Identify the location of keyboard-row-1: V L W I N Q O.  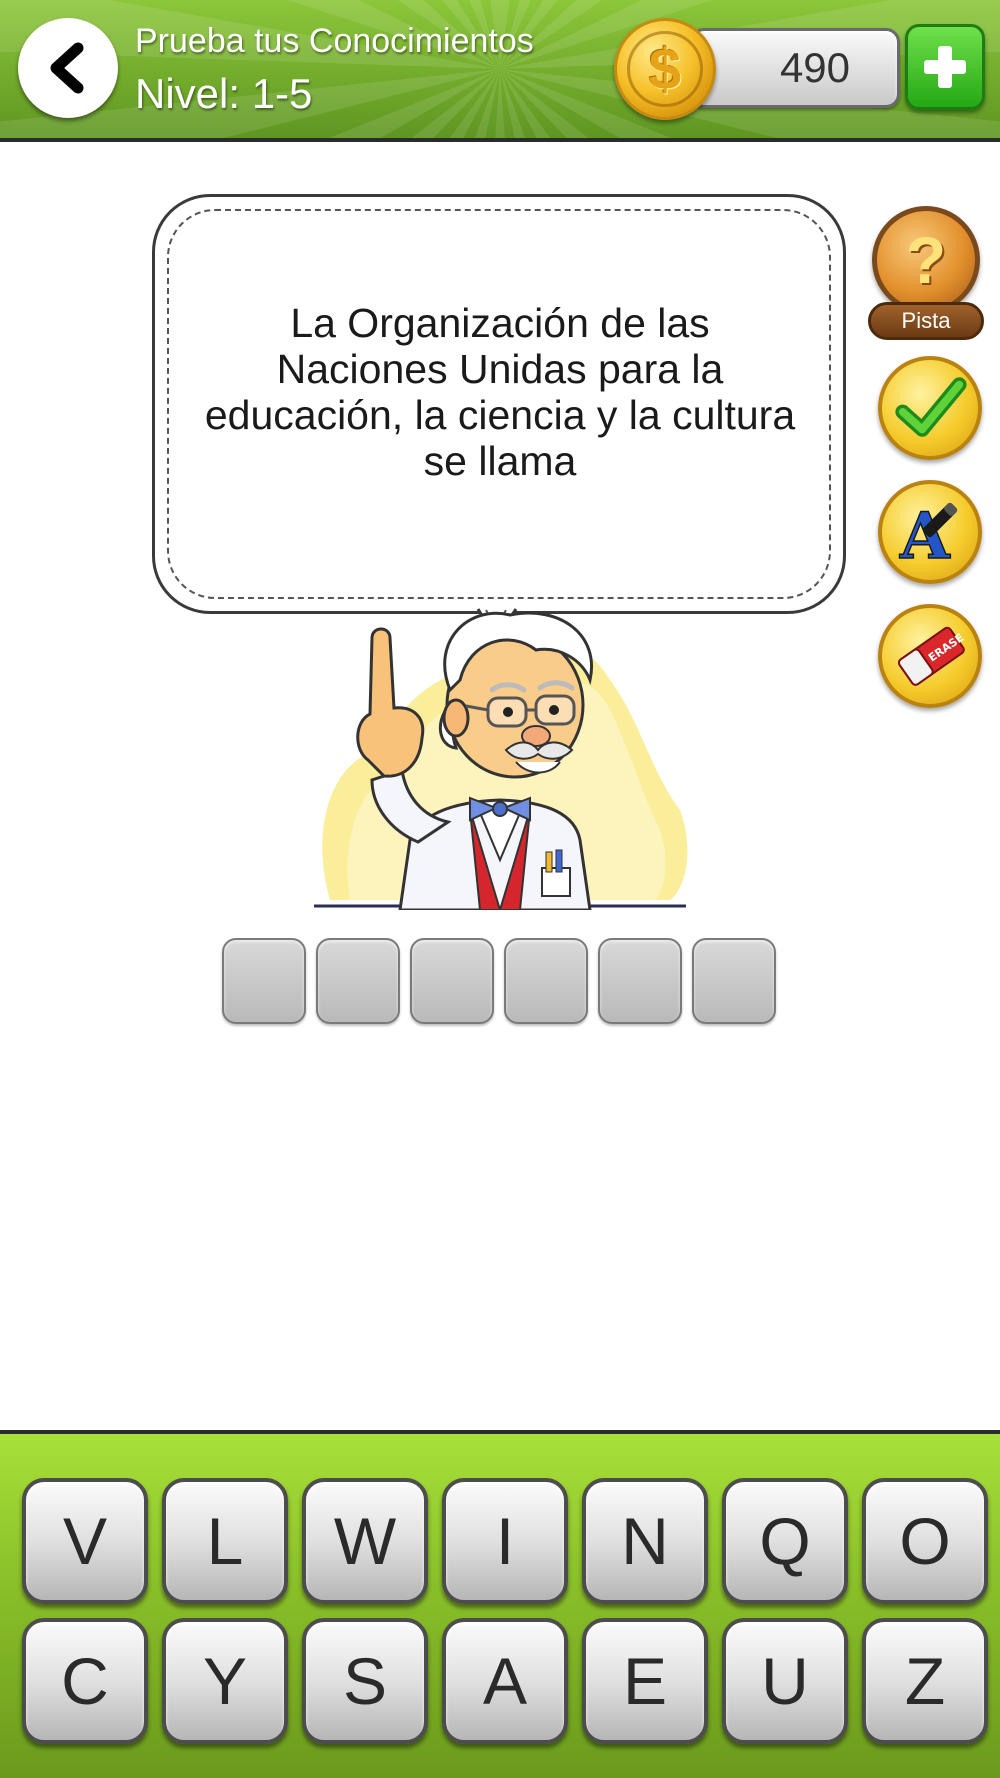
(505, 1541).